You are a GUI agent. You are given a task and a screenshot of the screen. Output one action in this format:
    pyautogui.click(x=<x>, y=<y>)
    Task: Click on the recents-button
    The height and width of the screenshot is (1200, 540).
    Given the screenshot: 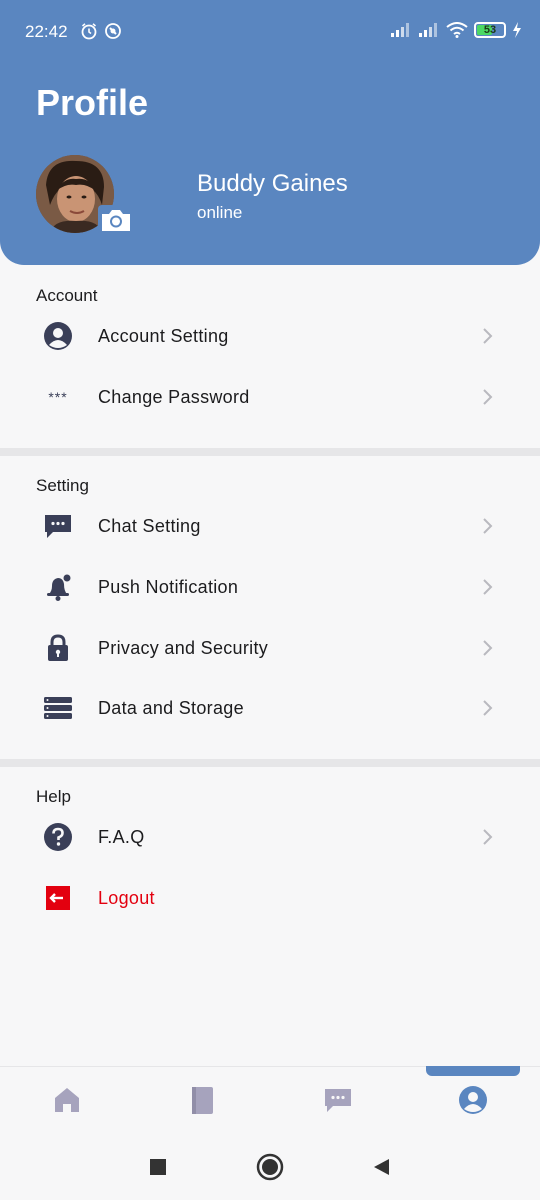 What is the action you would take?
    pyautogui.click(x=158, y=1167)
    